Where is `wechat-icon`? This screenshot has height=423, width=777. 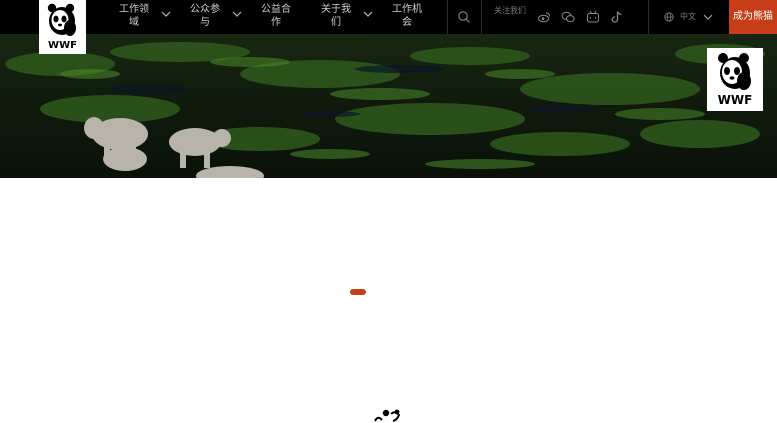 wechat-icon is located at coordinates (568, 17).